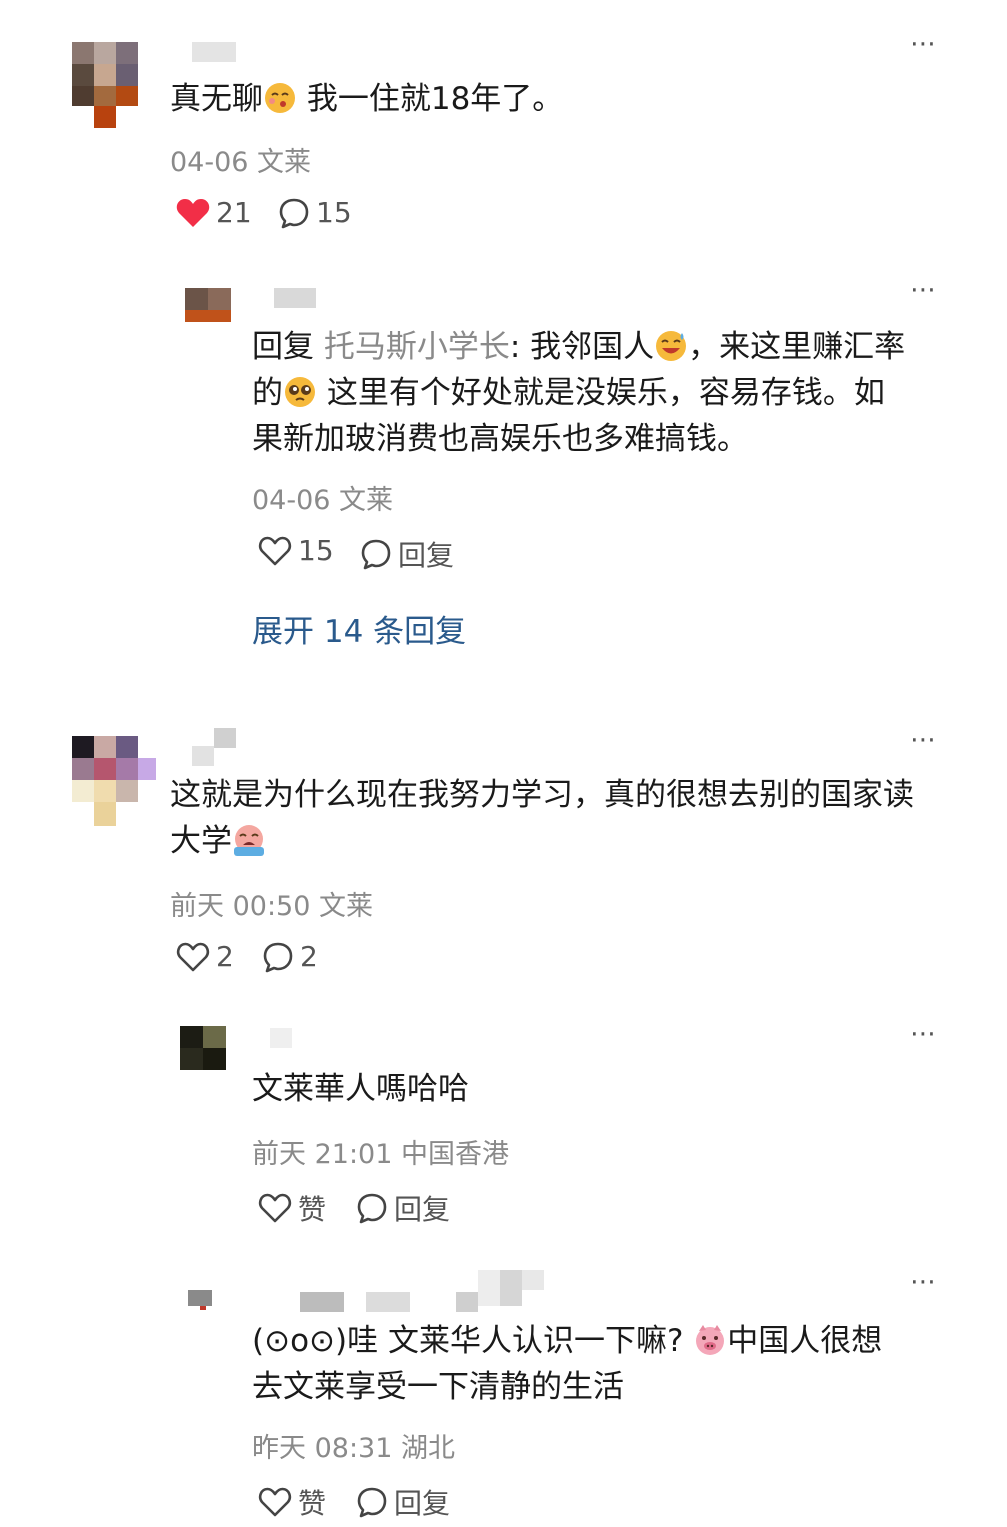  I want to click on like-button: 15, so click(296, 550).